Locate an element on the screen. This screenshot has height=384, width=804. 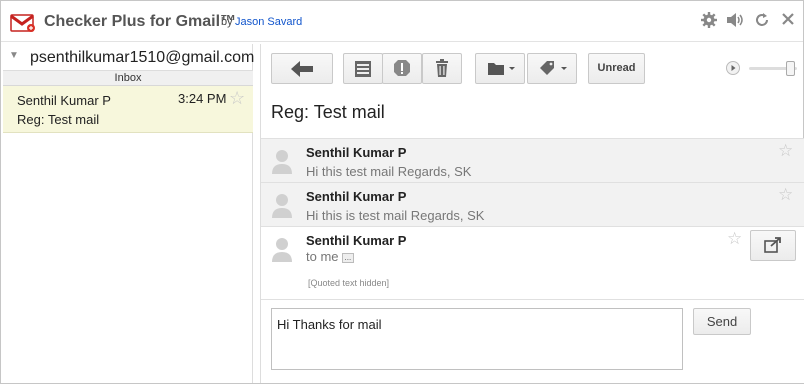
mark-unread-button: Unread is located at coordinates (616, 68).